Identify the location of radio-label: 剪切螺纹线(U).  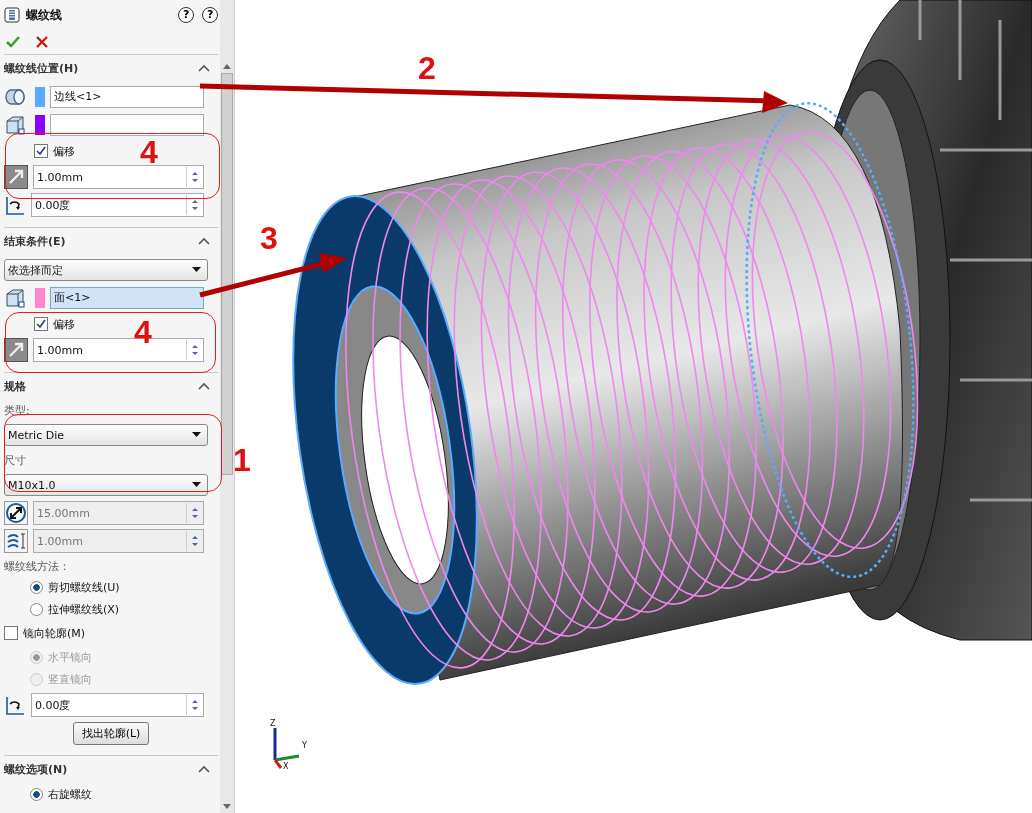
(84, 587).